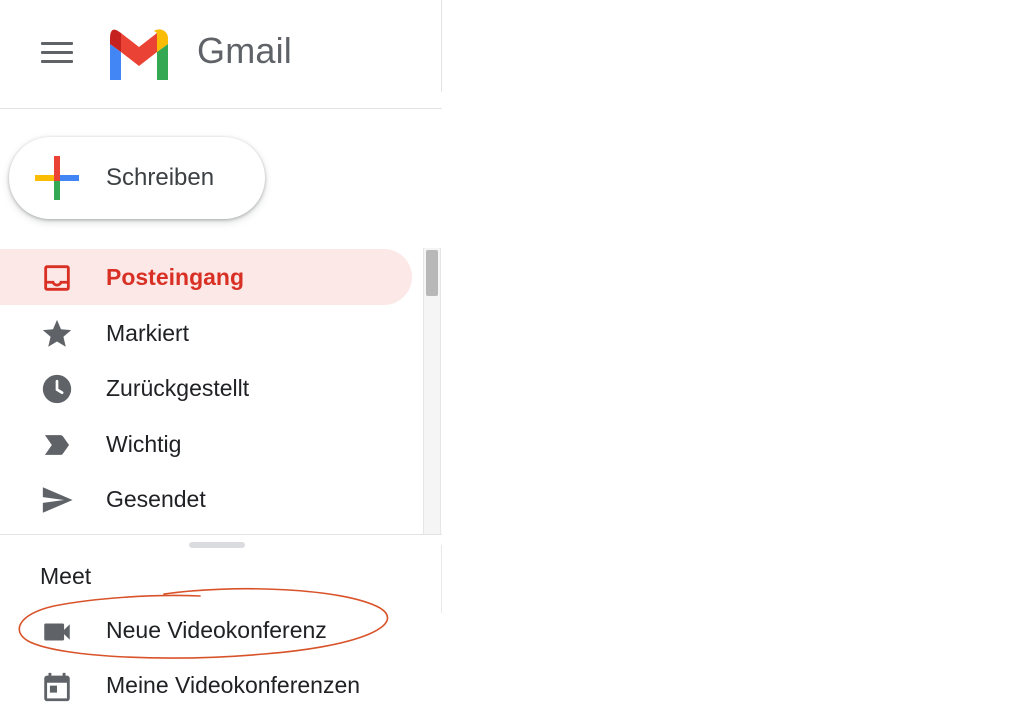  Describe the element at coordinates (57, 278) in the screenshot. I see `inbox-icon` at that location.